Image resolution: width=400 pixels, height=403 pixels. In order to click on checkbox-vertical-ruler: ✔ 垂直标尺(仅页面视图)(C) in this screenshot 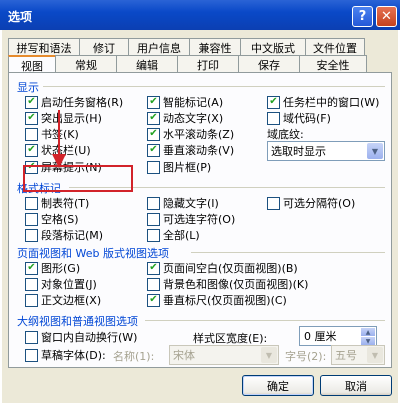, I will do `click(217, 300)`.